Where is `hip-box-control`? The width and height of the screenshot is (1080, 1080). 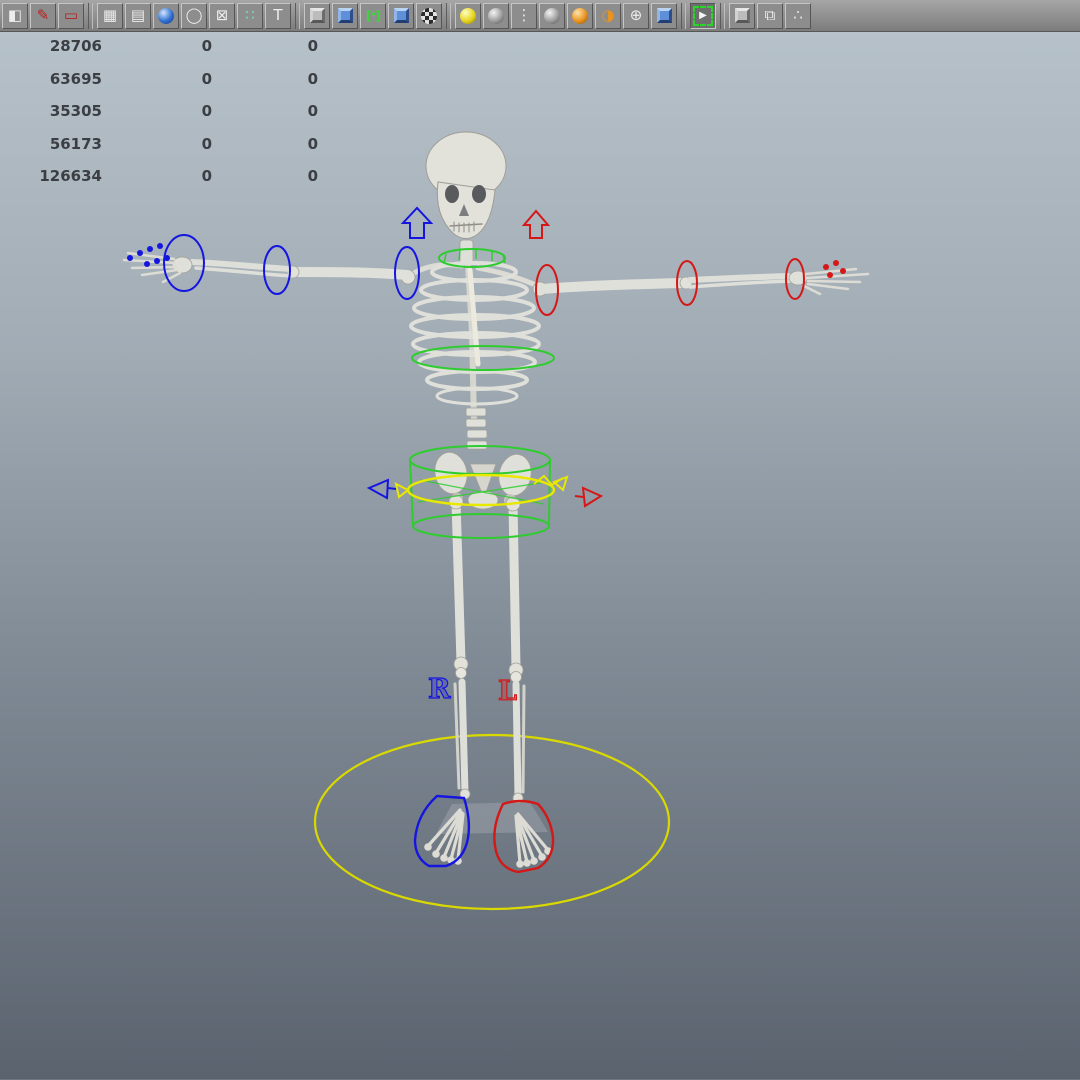 hip-box-control is located at coordinates (480, 492).